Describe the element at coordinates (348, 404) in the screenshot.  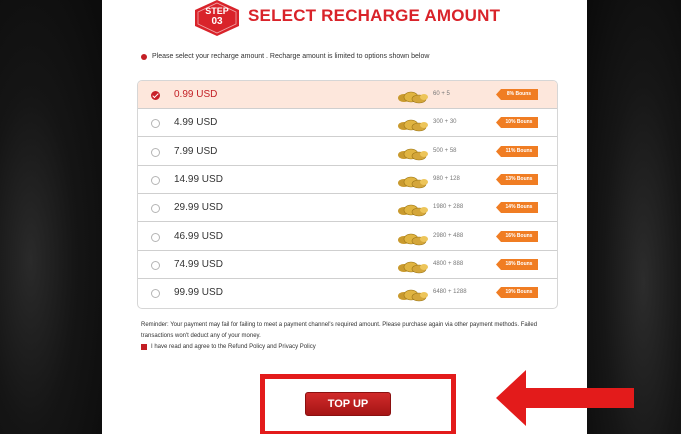
I see `top-up-button: TOP UP` at that location.